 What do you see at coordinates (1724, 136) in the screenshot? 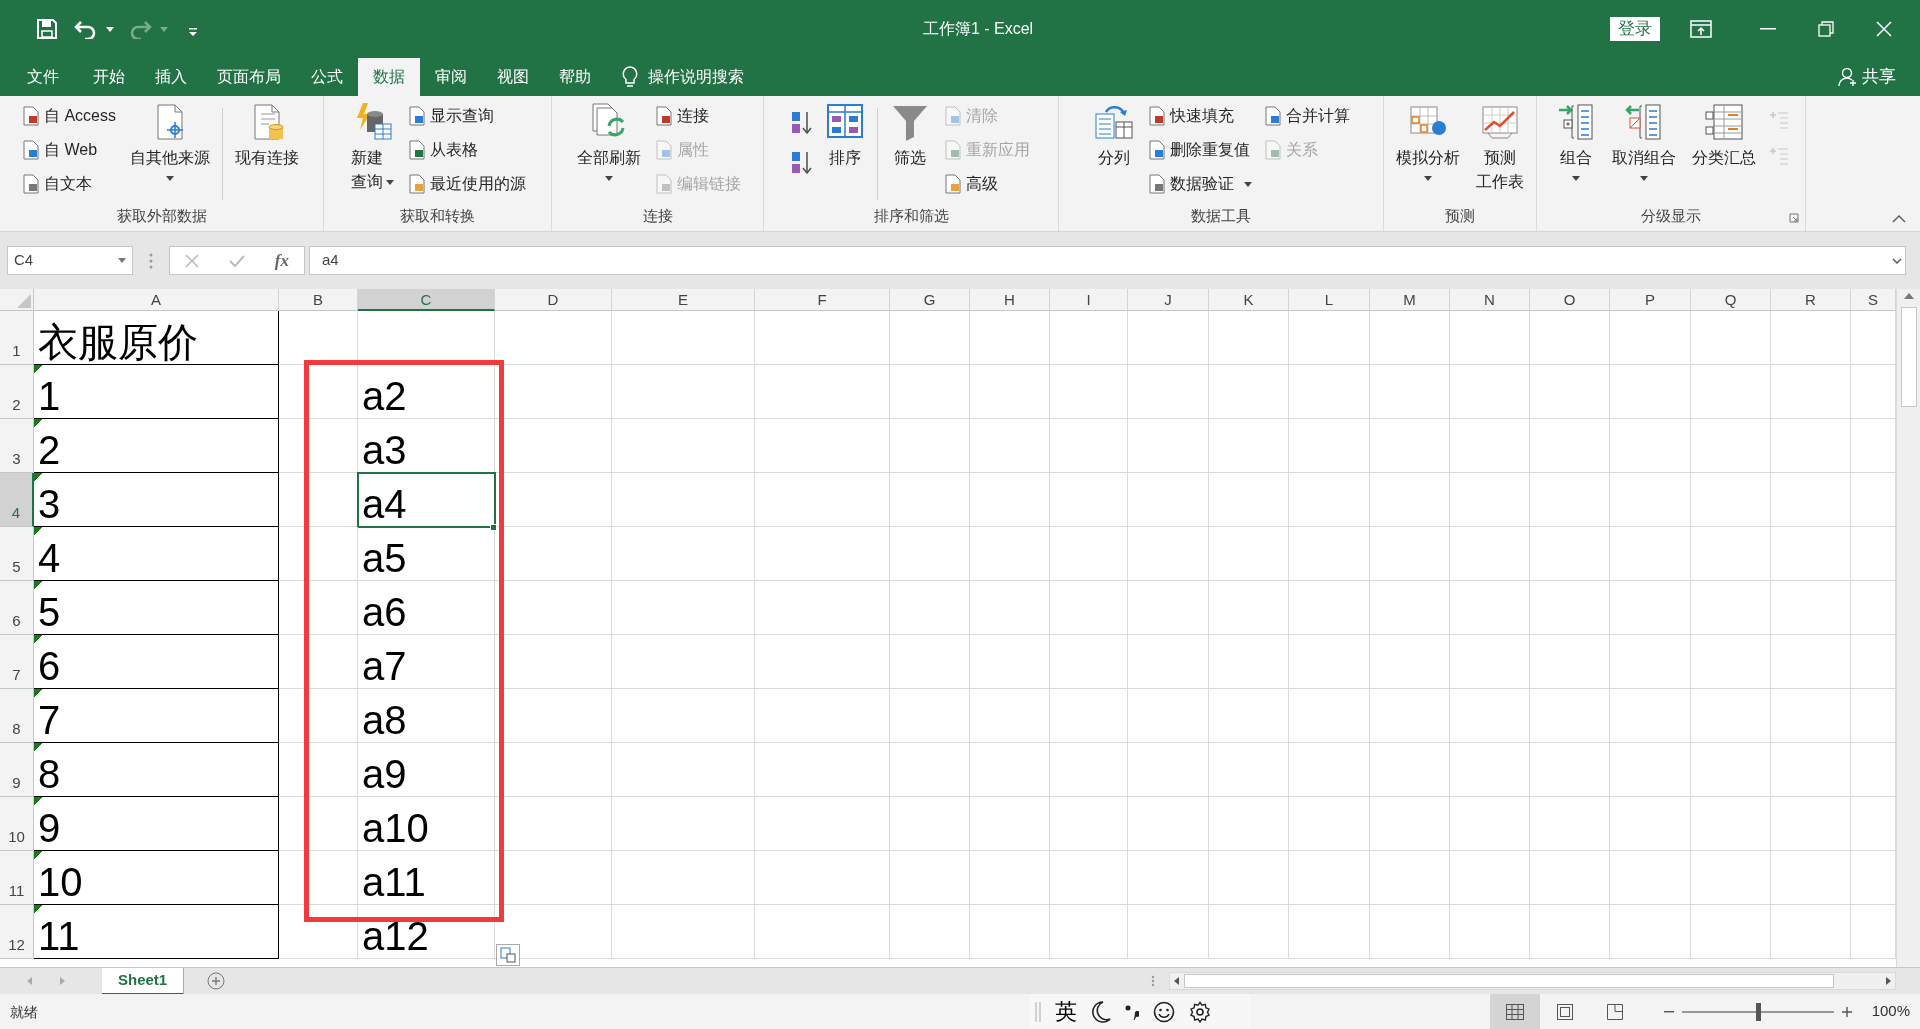
I see `ribbon-button: 分类汇总` at bounding box center [1724, 136].